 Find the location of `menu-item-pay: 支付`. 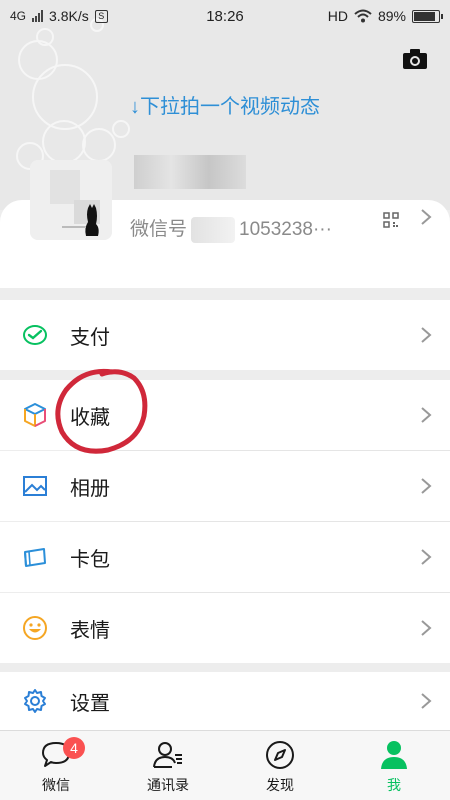

menu-item-pay: 支付 is located at coordinates (225, 335).